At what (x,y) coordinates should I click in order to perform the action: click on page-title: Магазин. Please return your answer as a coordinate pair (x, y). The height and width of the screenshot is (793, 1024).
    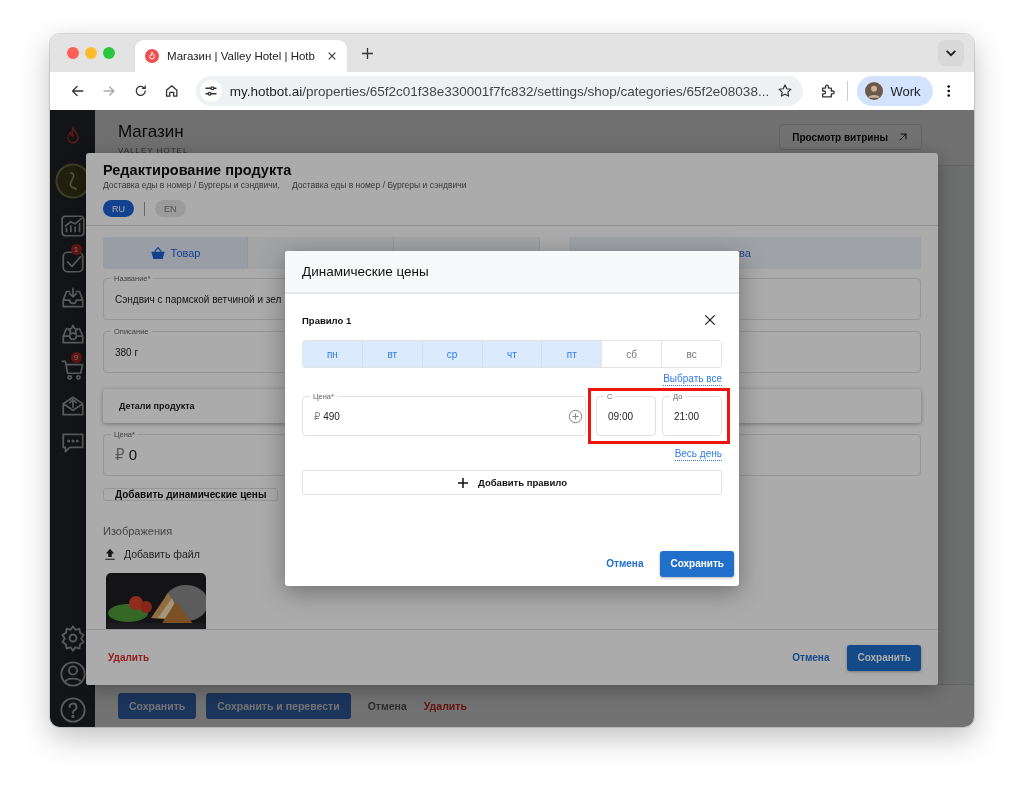
    Looking at the image, I should click on (151, 132).